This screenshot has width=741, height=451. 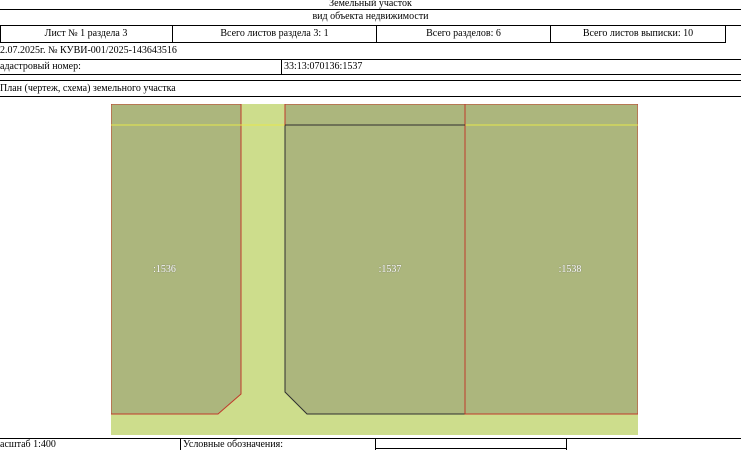 What do you see at coordinates (323, 66) in the screenshot?
I see `cadastral-number-value: 33:13:070136:1537` at bounding box center [323, 66].